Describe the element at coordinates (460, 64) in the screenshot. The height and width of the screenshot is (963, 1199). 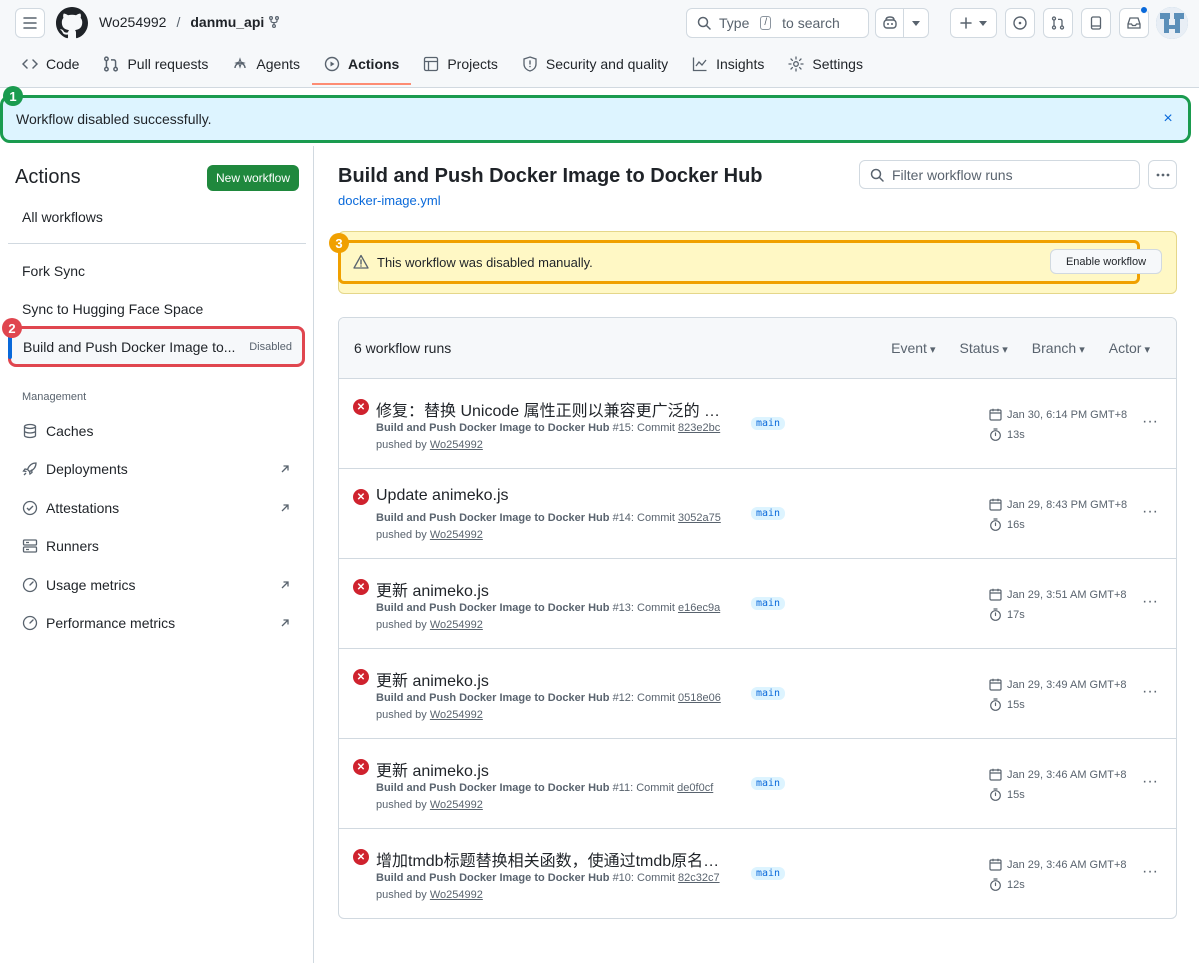
I see `tab-projects: Projects` at that location.